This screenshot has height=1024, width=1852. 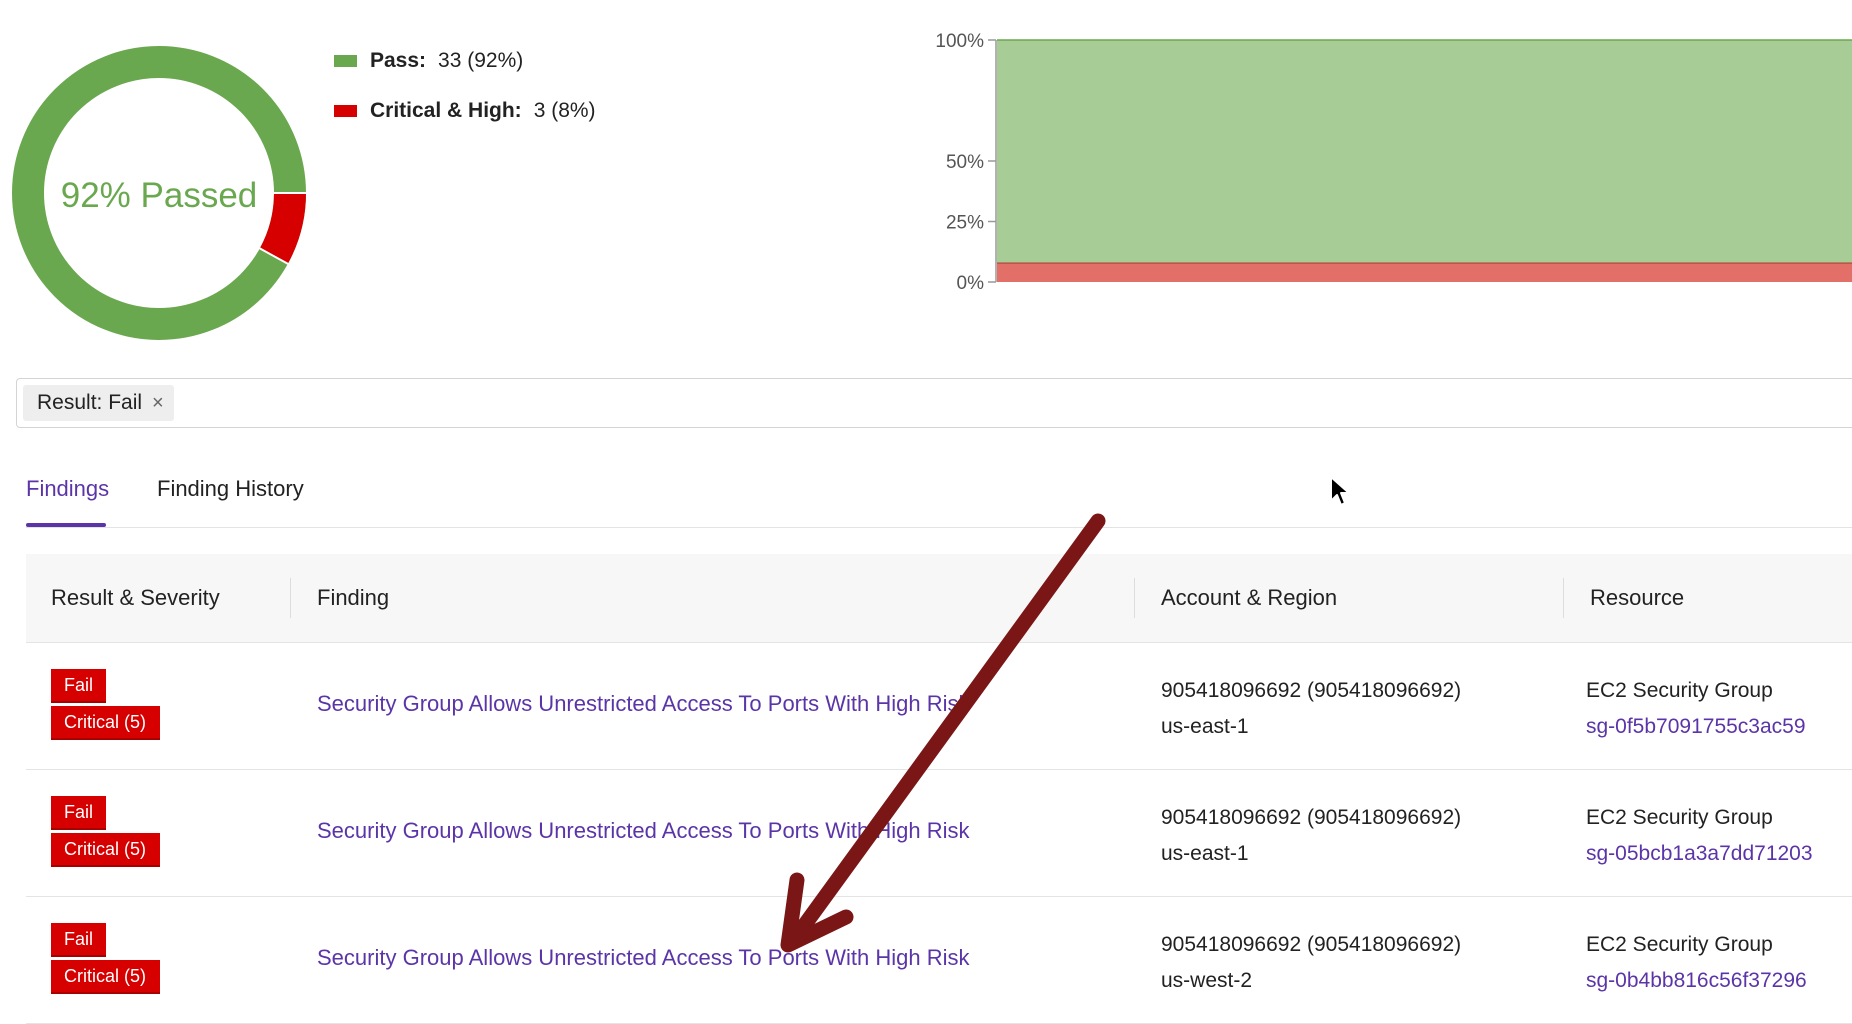 I want to click on legend-item-pass: Pass: 33 (92%), so click(x=428, y=61).